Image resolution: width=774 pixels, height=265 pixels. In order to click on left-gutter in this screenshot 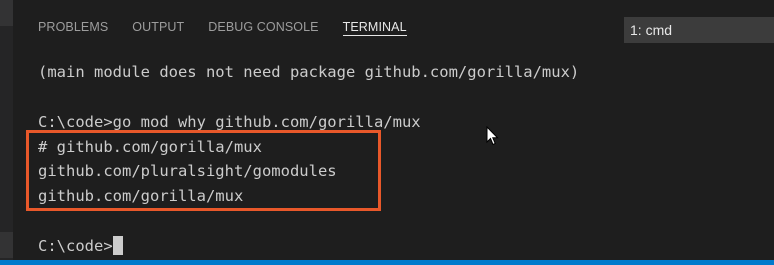, I will do `click(6, 132)`.